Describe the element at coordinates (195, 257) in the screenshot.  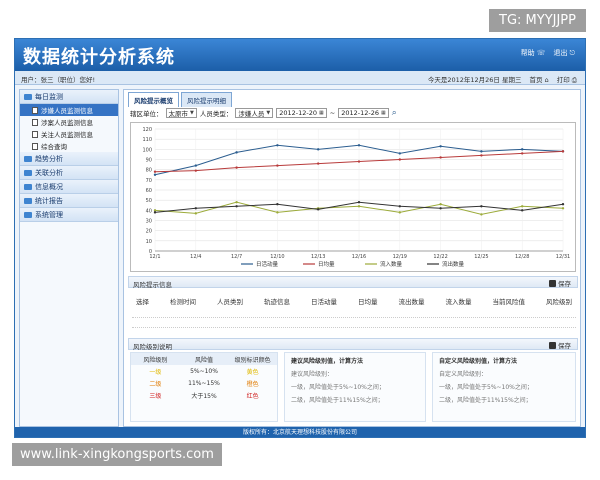
I see `x-tick-label: 12/4` at that location.